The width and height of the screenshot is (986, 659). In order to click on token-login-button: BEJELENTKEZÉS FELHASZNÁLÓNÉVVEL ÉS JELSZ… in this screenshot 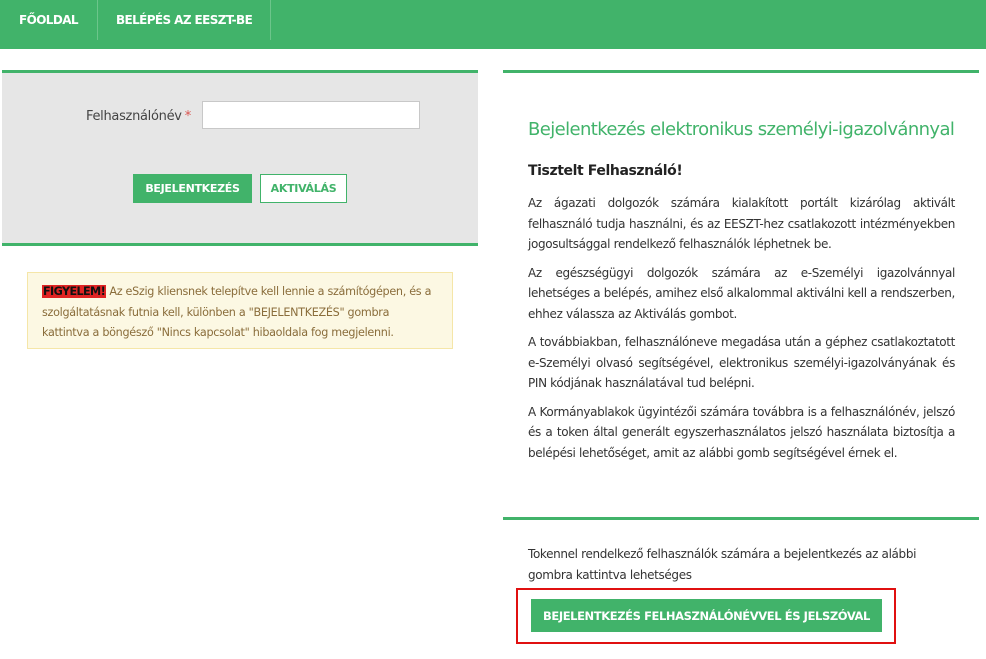, I will do `click(706, 615)`.